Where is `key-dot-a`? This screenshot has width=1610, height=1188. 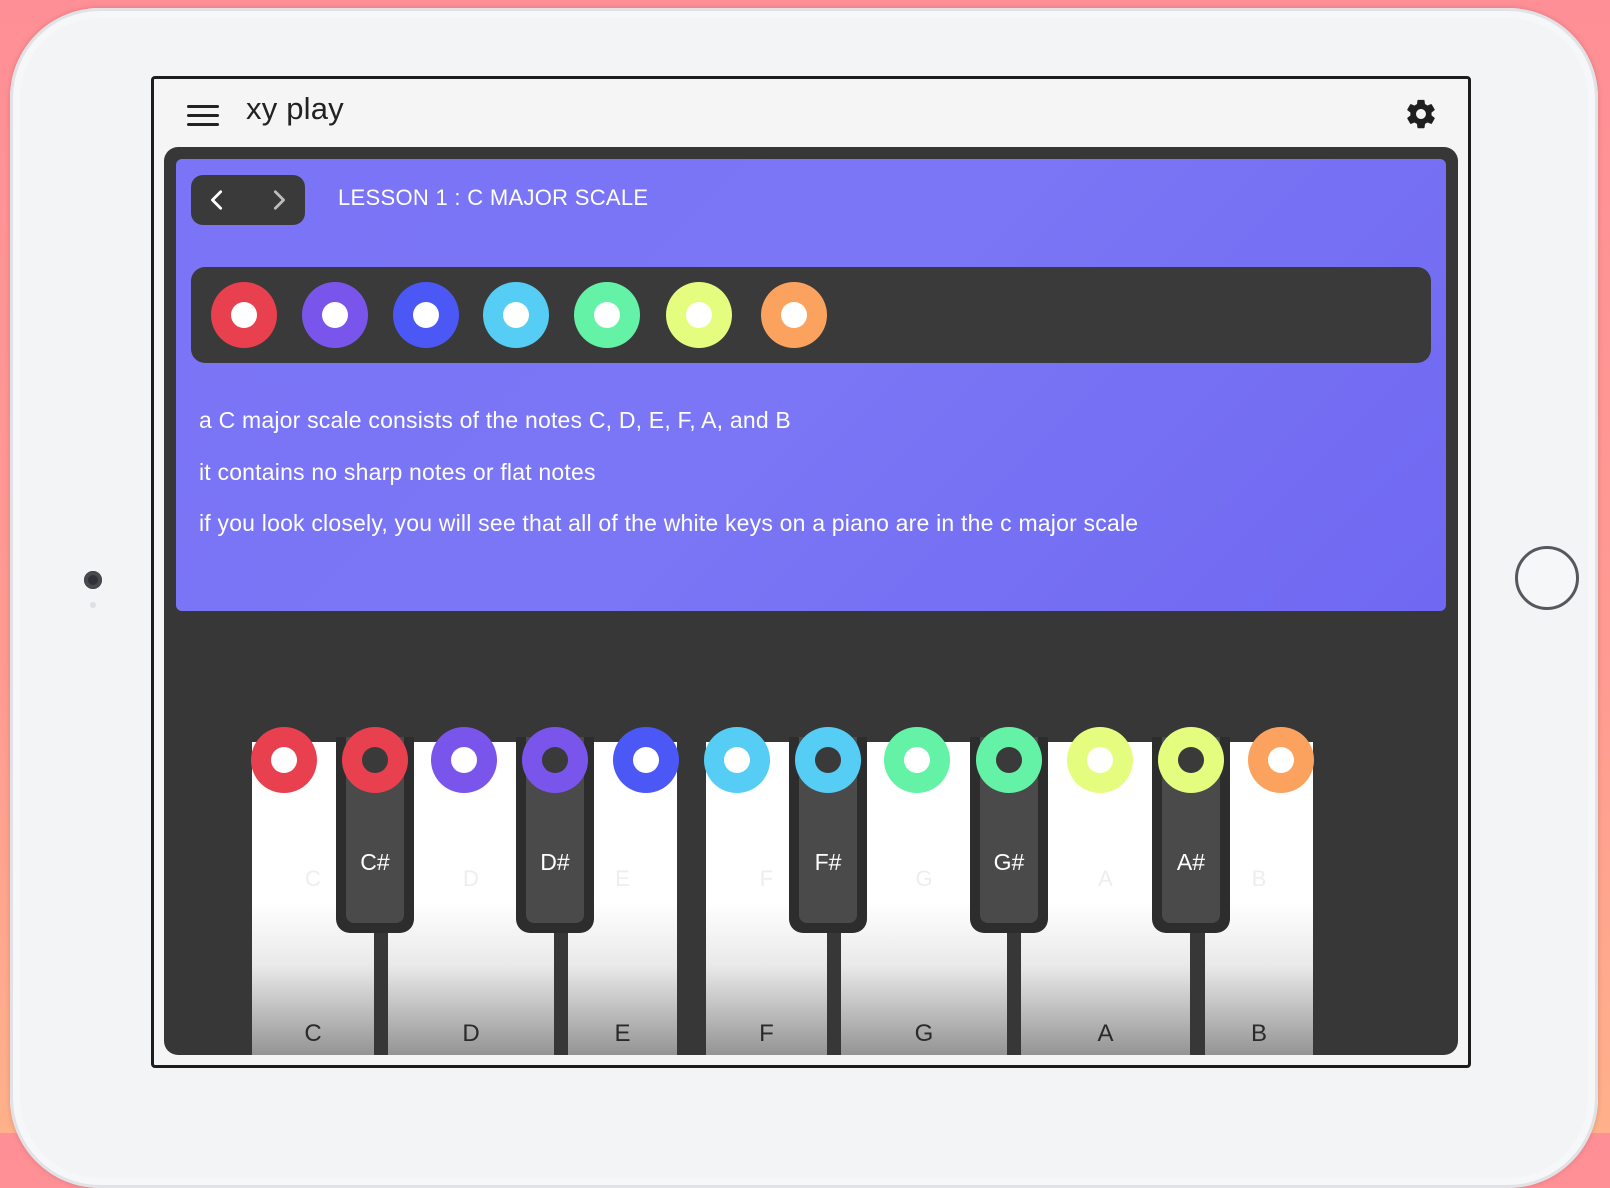
key-dot-a is located at coordinates (1100, 760).